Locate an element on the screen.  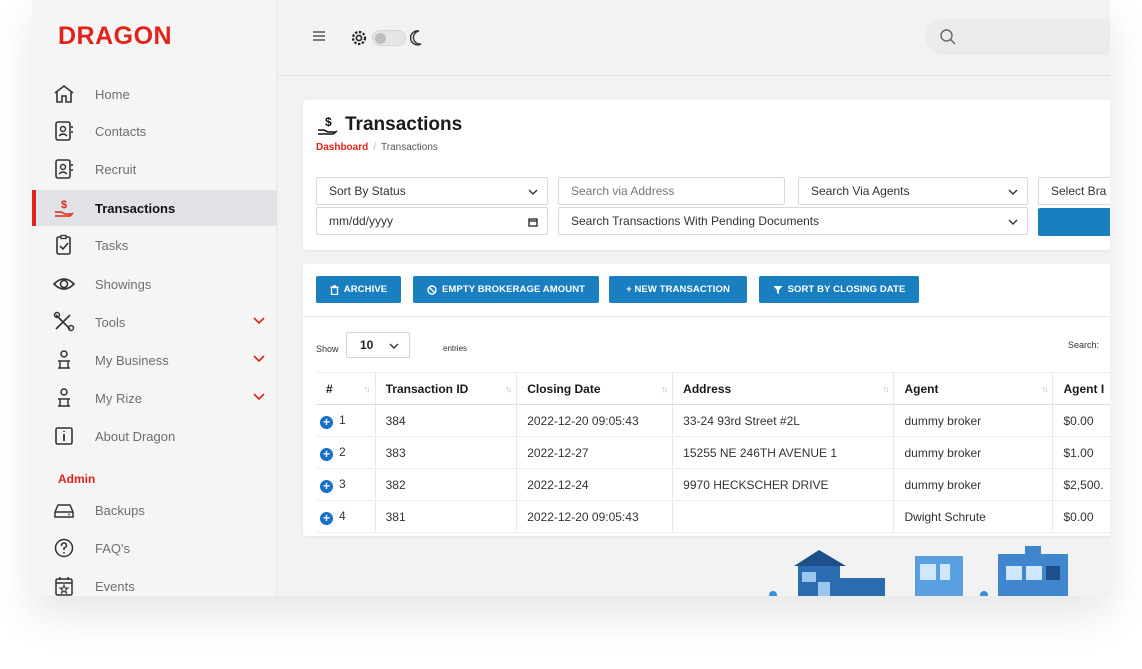
column-header-transaction-id: Transaction ID ↑↓ is located at coordinates (446, 388).